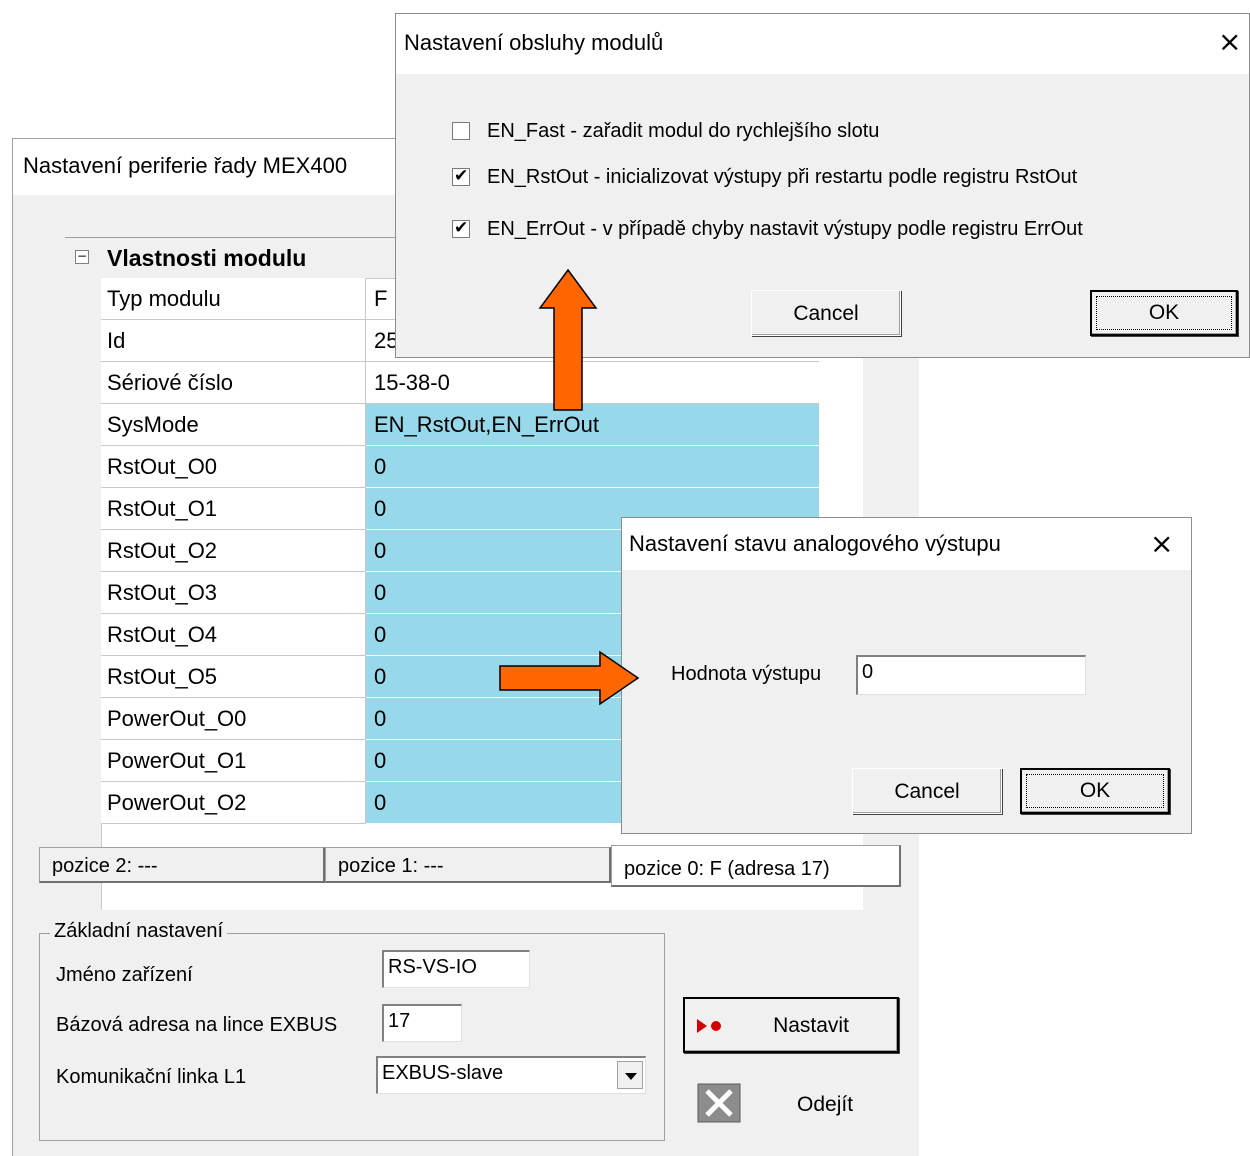 Image resolution: width=1250 pixels, height=1156 pixels. What do you see at coordinates (399, 1021) in the screenshot?
I see `base-address-value: 17` at bounding box center [399, 1021].